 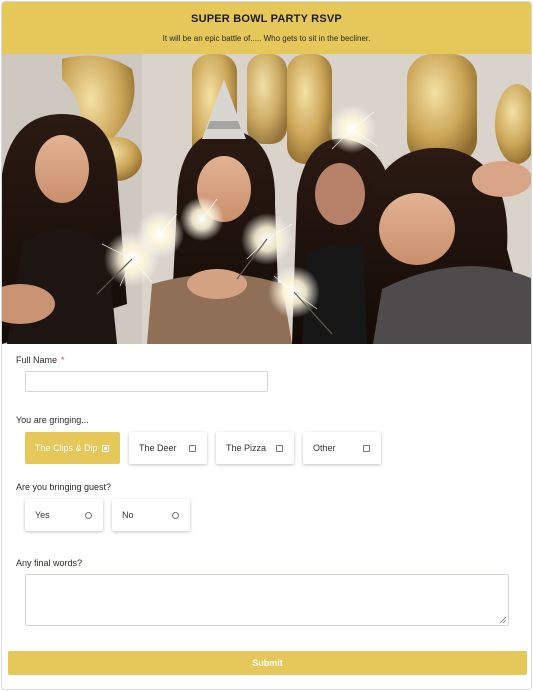 What do you see at coordinates (266, 19) in the screenshot?
I see `form-title: SUPER BOWL PARTY RSVP` at bounding box center [266, 19].